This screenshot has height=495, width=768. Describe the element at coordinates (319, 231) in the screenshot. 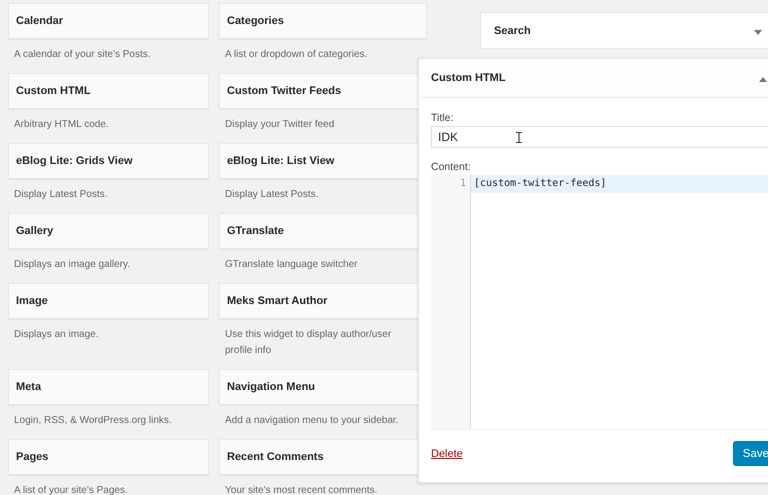

I see `widget-title: GTranslate` at that location.